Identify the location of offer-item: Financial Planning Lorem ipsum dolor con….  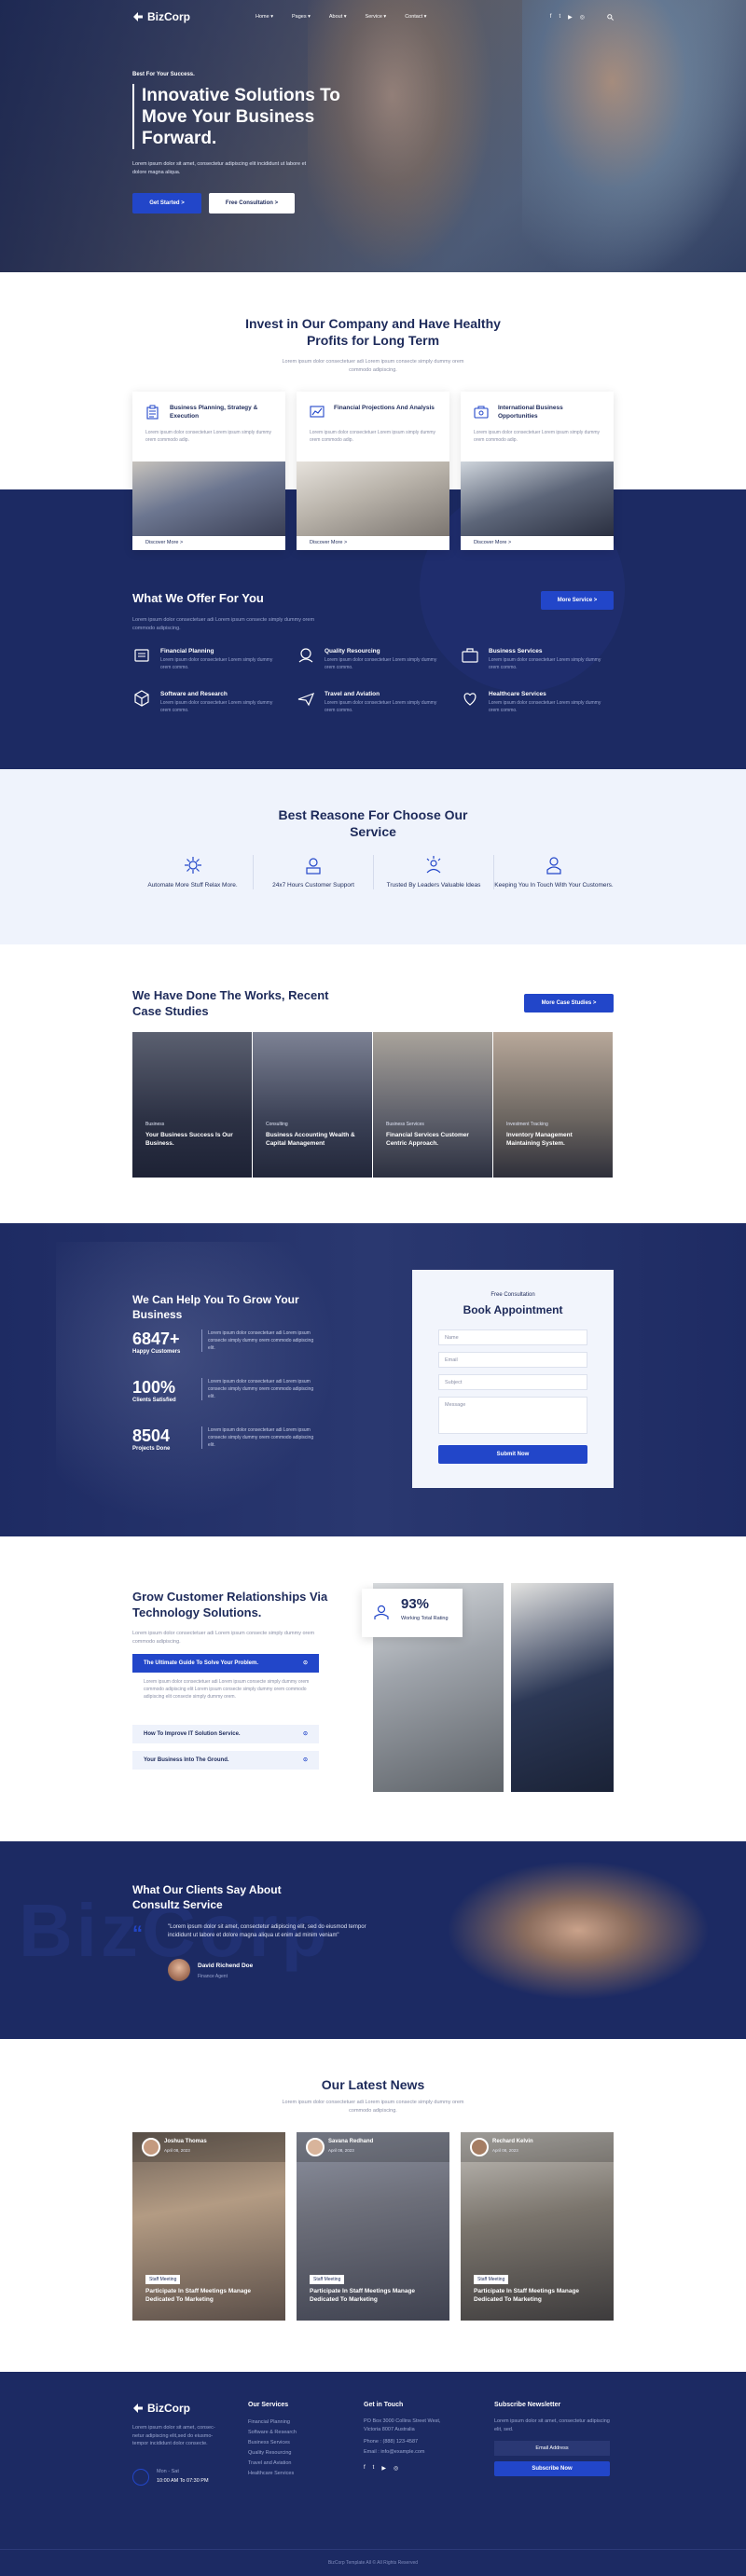
(207, 658).